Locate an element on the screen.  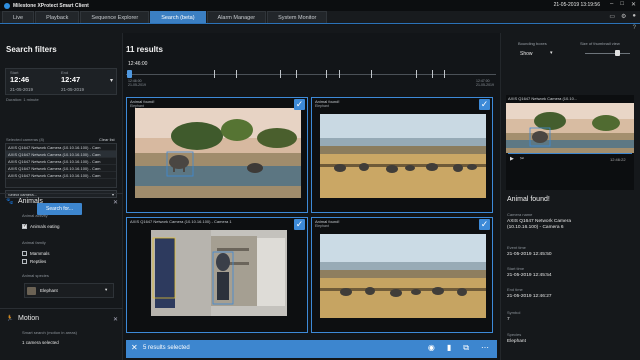
divider is located at coordinates (61, 193).